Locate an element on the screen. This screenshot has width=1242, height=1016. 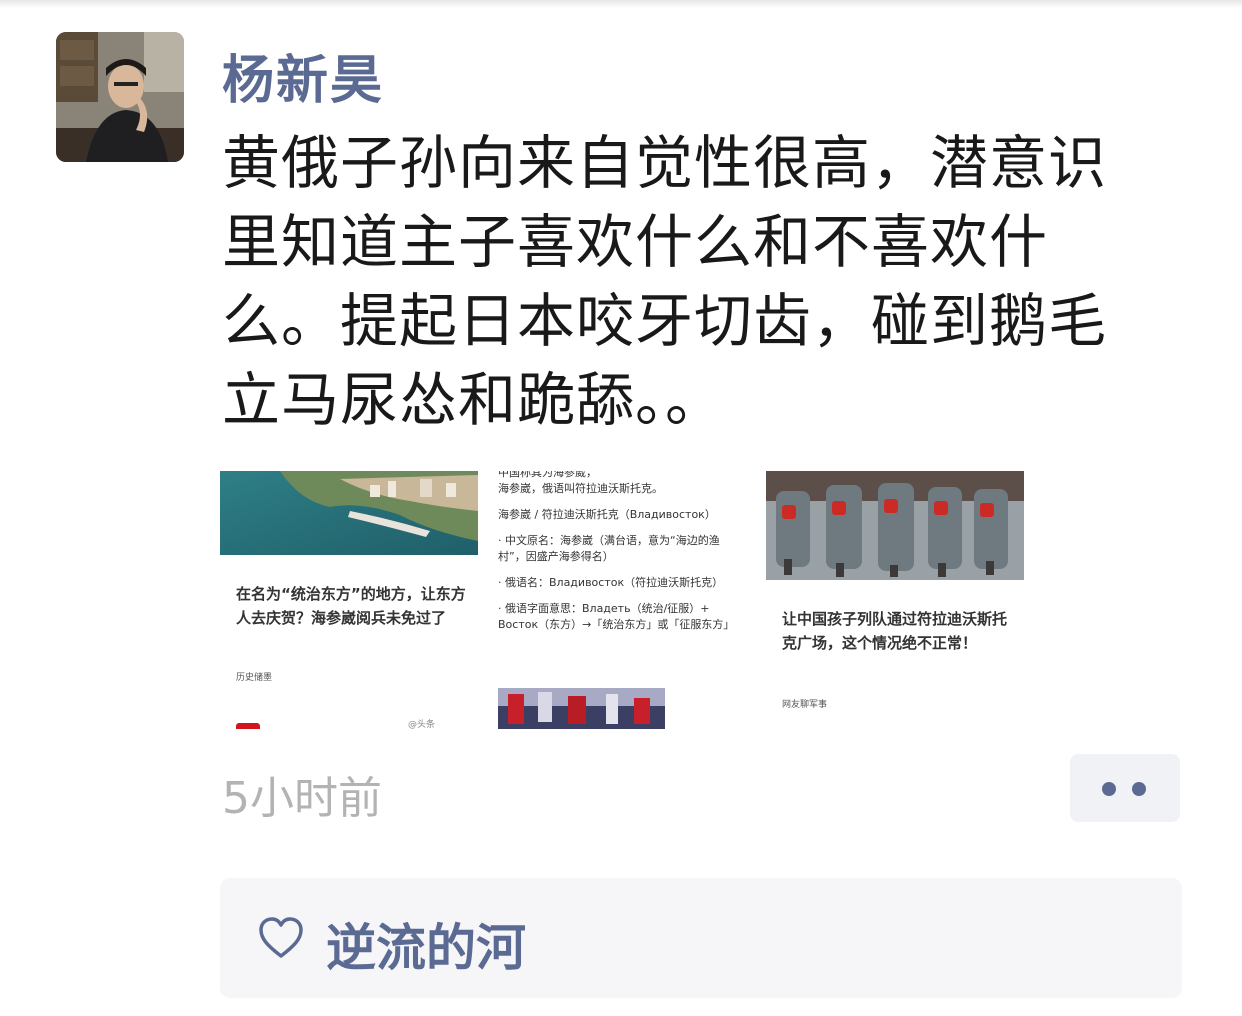
avatar is located at coordinates (120, 97).